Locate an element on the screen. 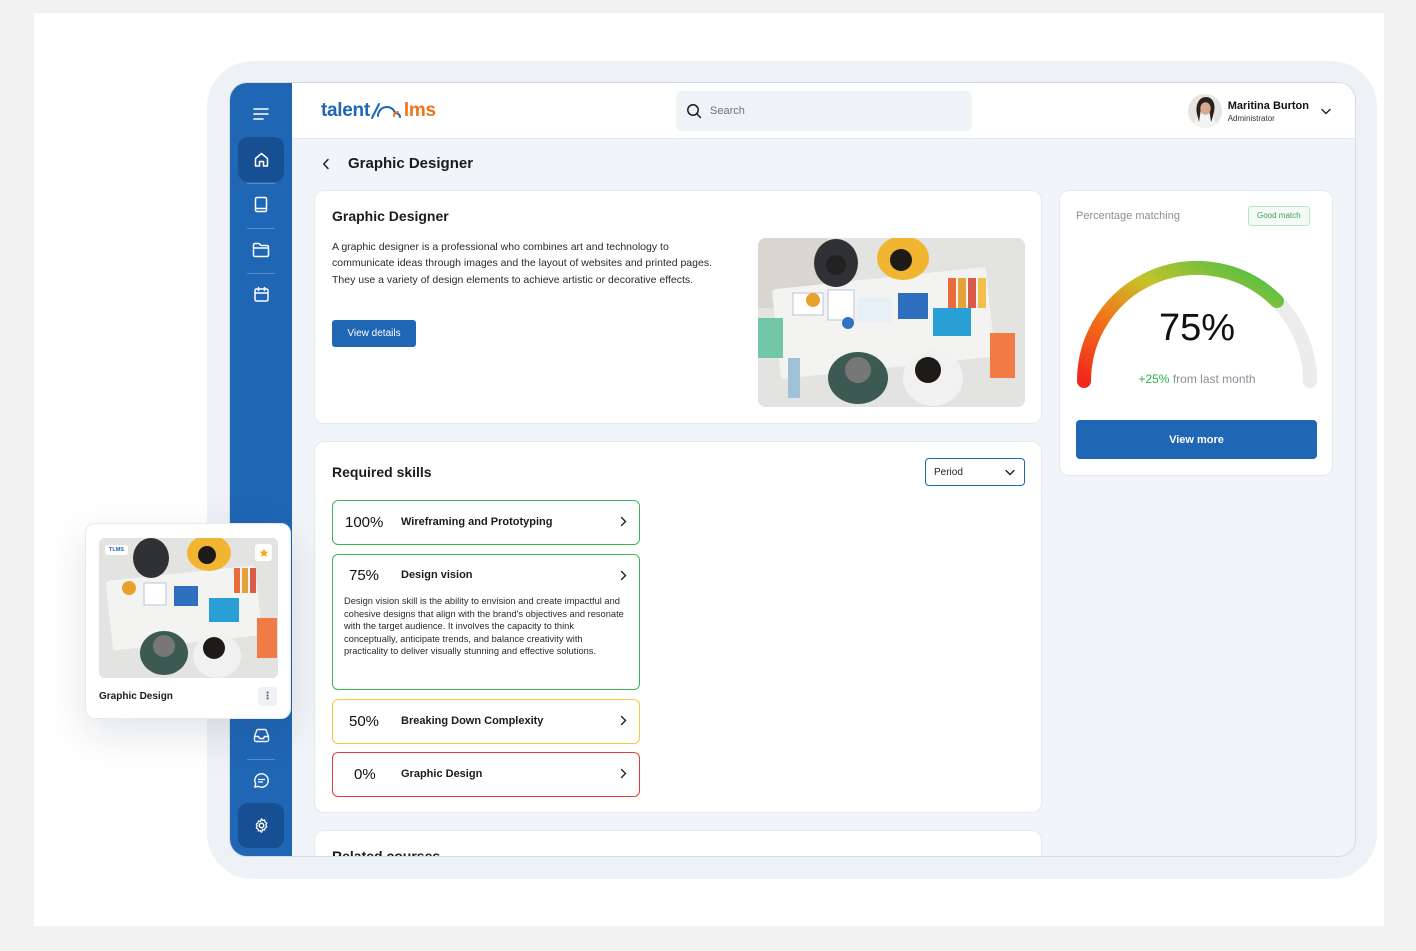  match-delta: +25% from last month is located at coordinates (1197, 379).